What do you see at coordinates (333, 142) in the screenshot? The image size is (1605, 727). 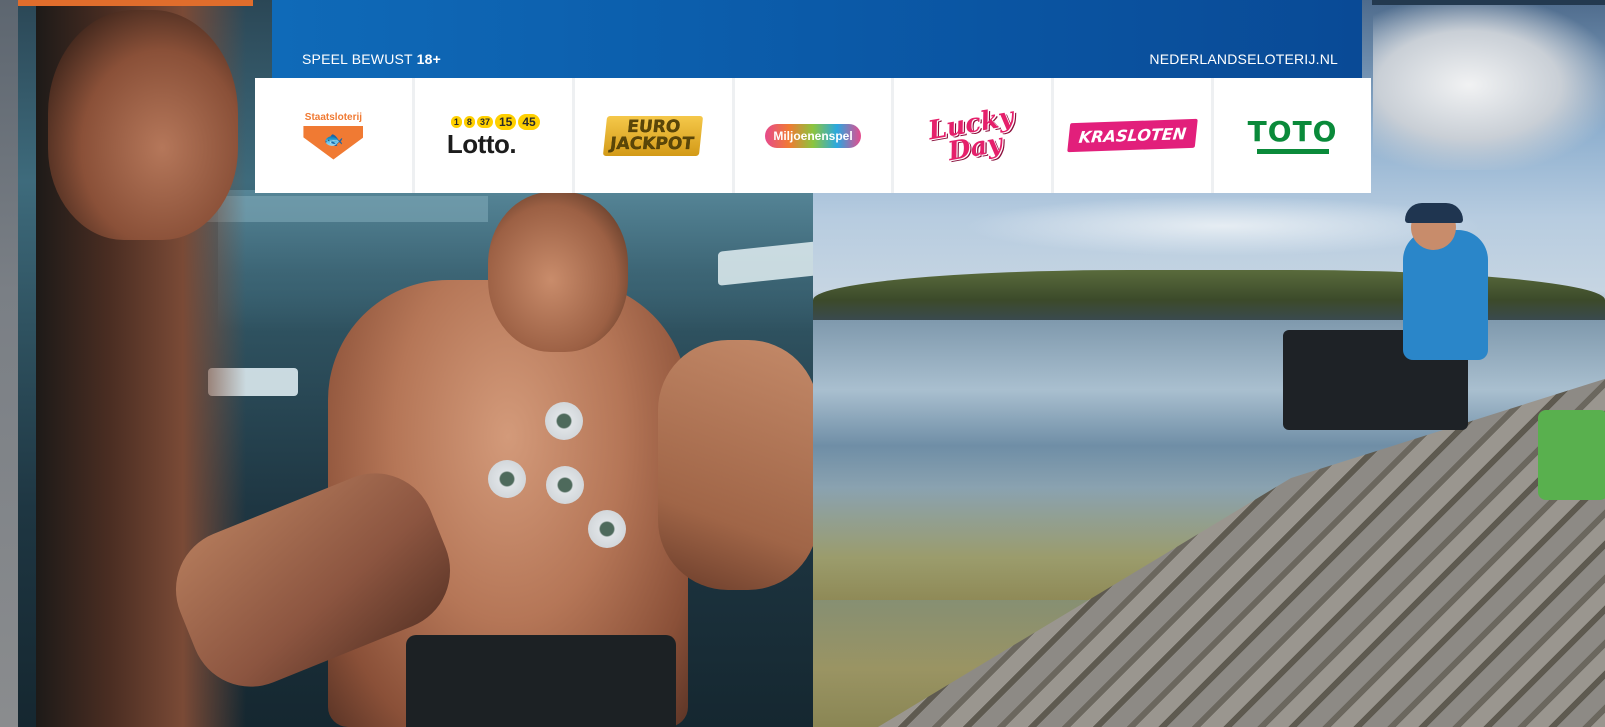 I see `fish-icon: 🐟` at bounding box center [333, 142].